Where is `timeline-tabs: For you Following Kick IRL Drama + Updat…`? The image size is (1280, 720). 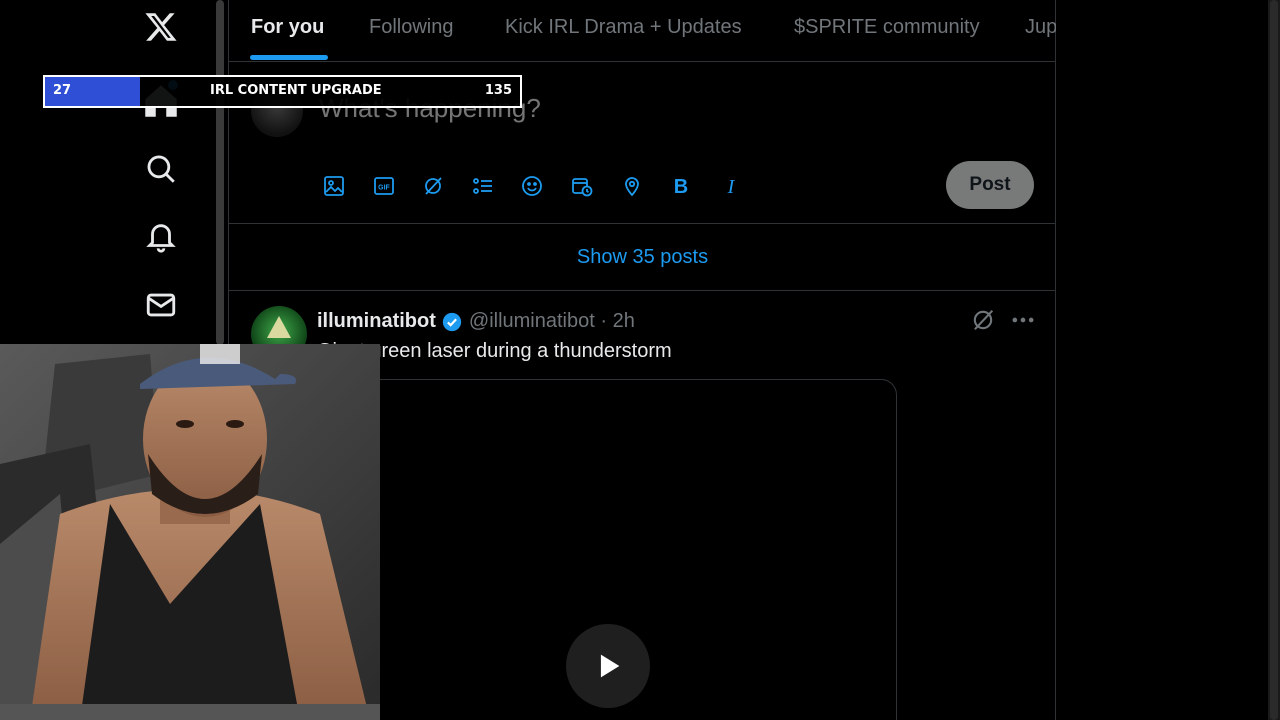 timeline-tabs: For you Following Kick IRL Drama + Updat… is located at coordinates (642, 31).